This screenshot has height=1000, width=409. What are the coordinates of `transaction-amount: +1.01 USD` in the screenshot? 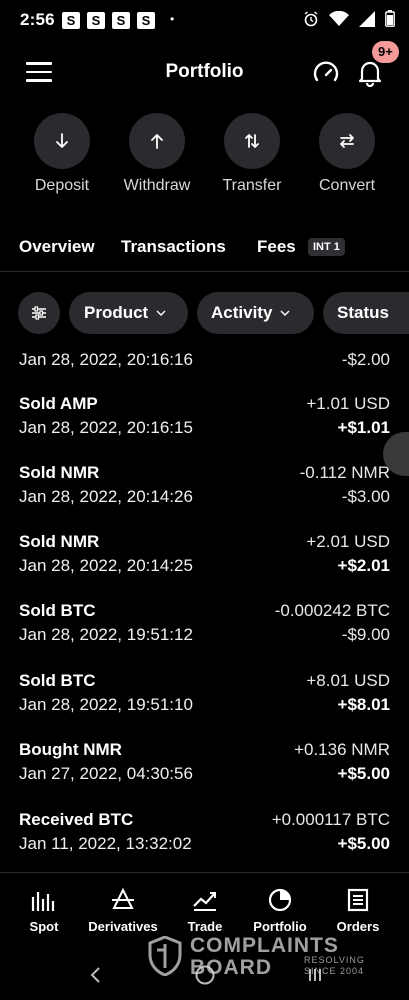 It's located at (348, 403).